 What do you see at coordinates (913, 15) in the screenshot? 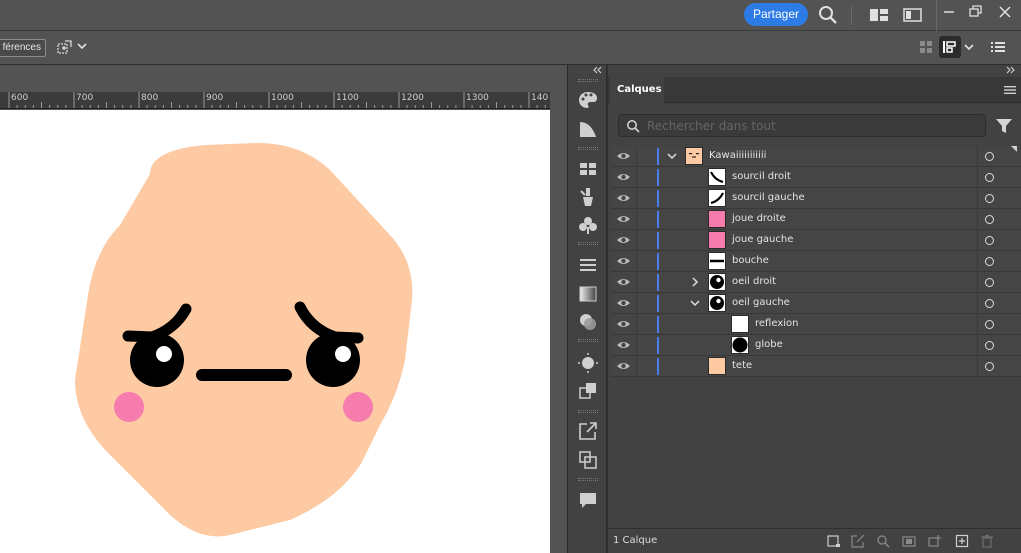
I see `workspace-icon` at bounding box center [913, 15].